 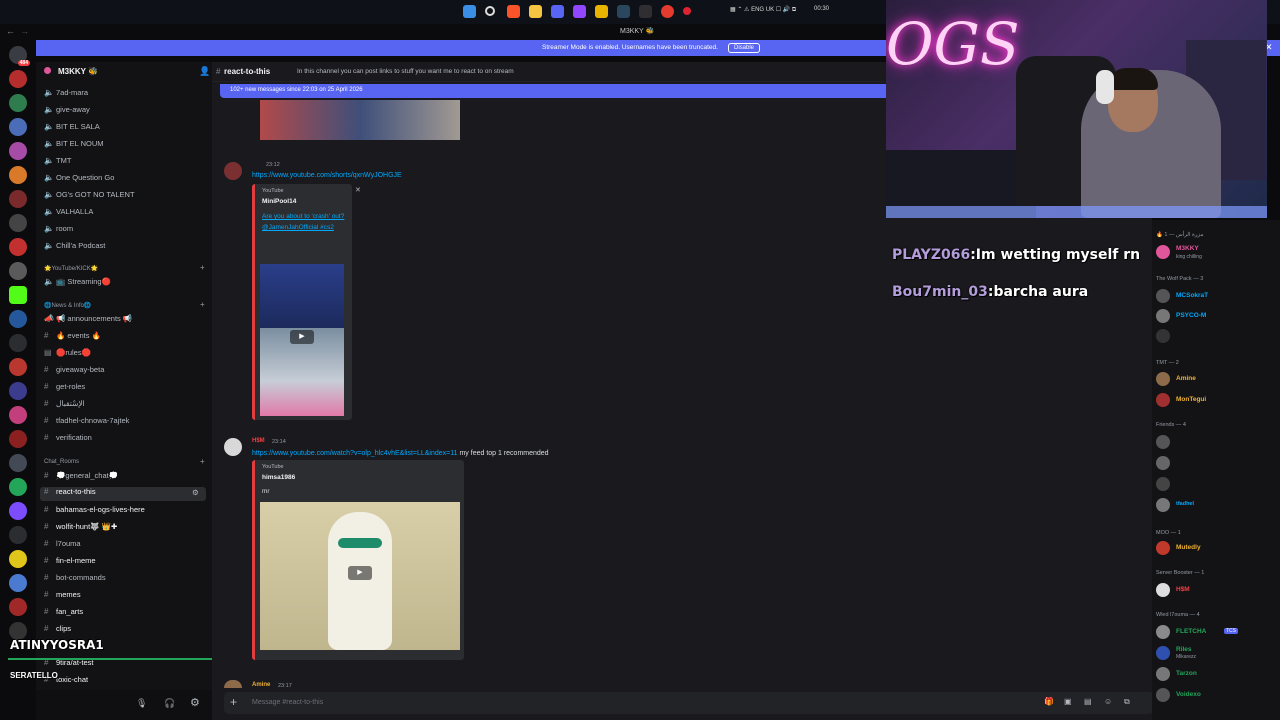 I want to click on play-icon: ▶, so click(x=302, y=337).